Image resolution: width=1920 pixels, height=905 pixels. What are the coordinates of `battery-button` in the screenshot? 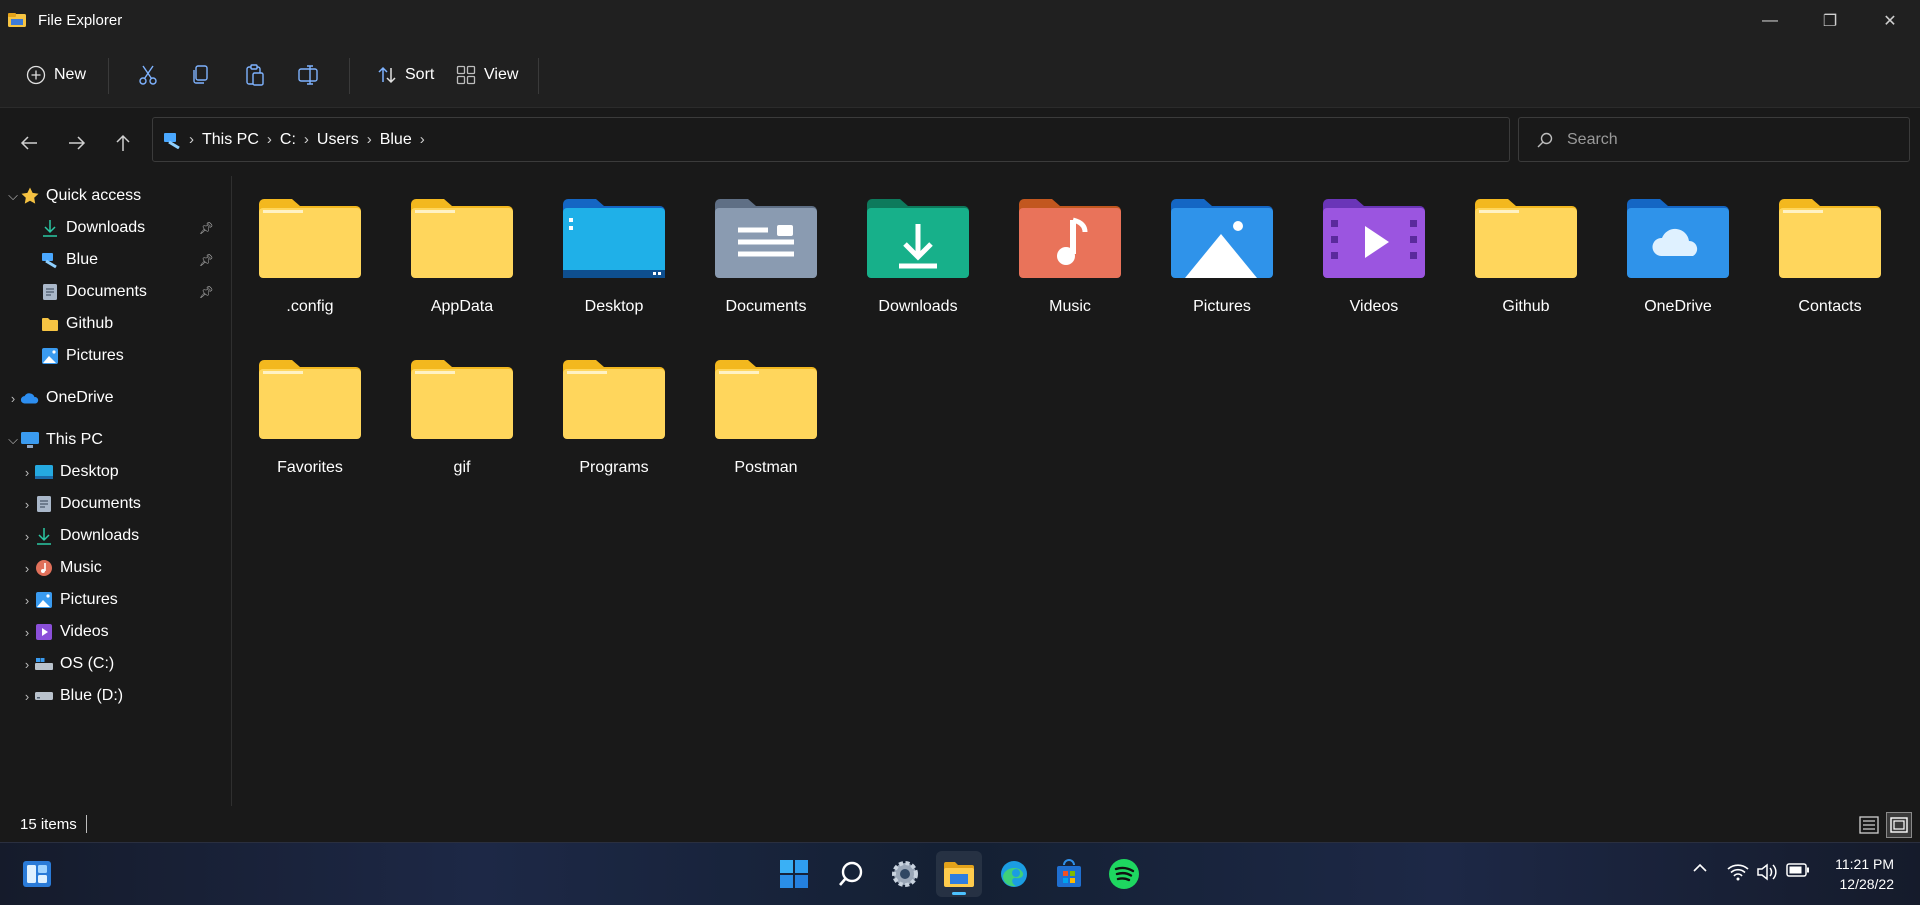 It's located at (1798, 870).